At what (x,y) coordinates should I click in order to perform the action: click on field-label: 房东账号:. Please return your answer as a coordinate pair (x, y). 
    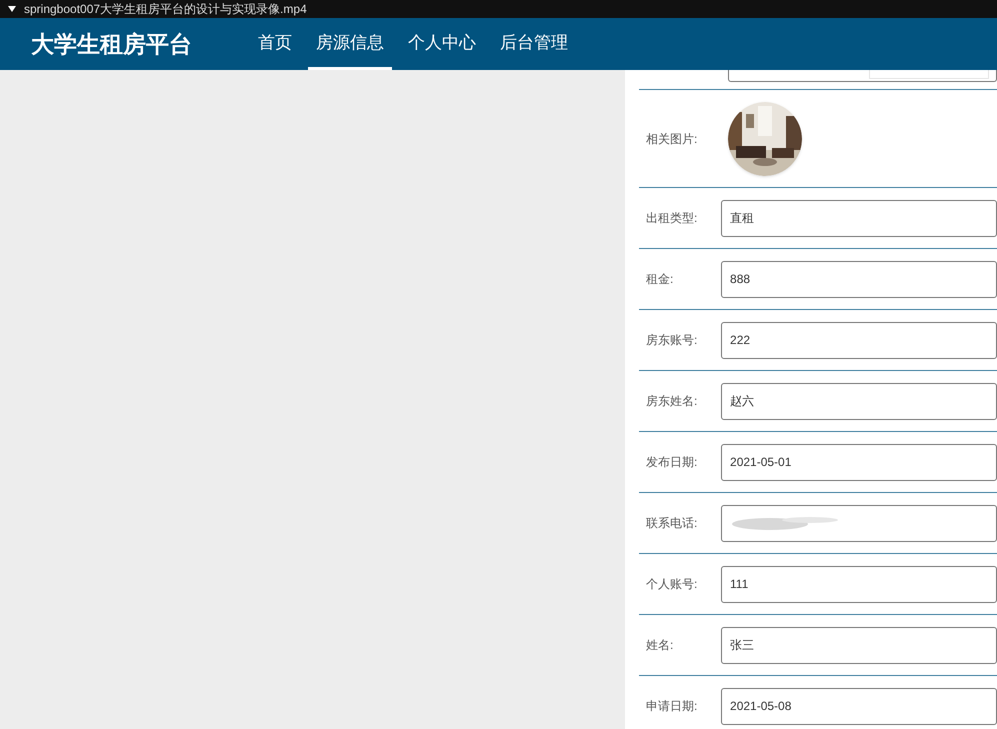
    Looking at the image, I should click on (671, 340).